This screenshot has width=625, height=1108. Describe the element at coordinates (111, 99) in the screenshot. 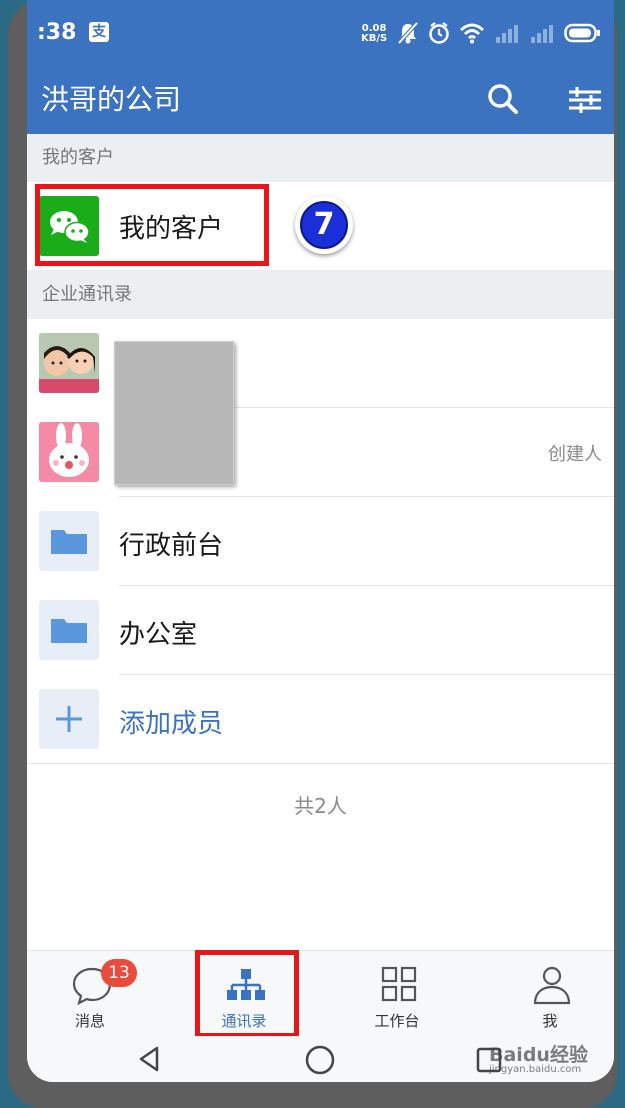

I see `page-title: 洪哥的公司` at that location.